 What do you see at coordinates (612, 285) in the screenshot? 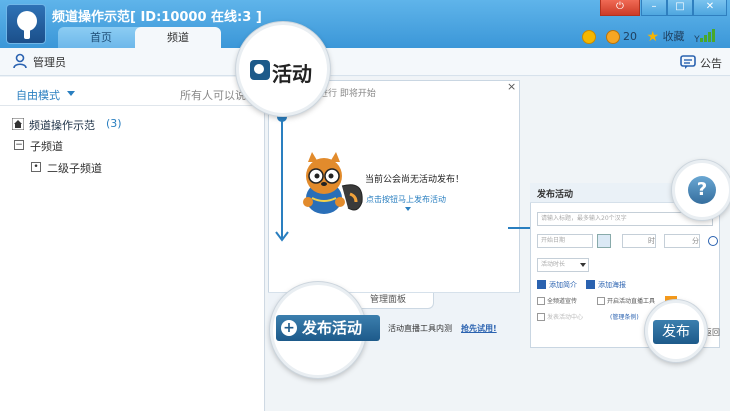
I see `add-poster-link: 添加海报` at bounding box center [612, 285].